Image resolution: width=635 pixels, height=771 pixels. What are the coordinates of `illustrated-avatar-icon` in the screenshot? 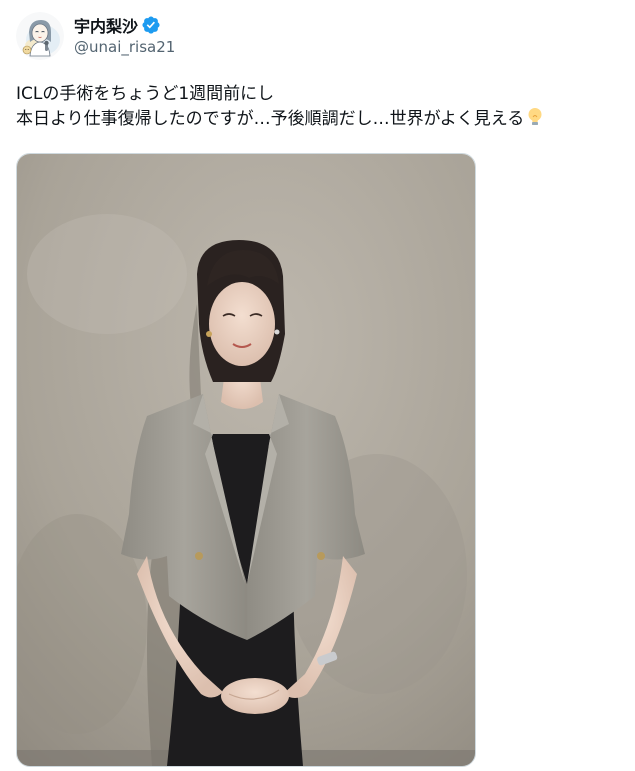 It's located at (40, 36).